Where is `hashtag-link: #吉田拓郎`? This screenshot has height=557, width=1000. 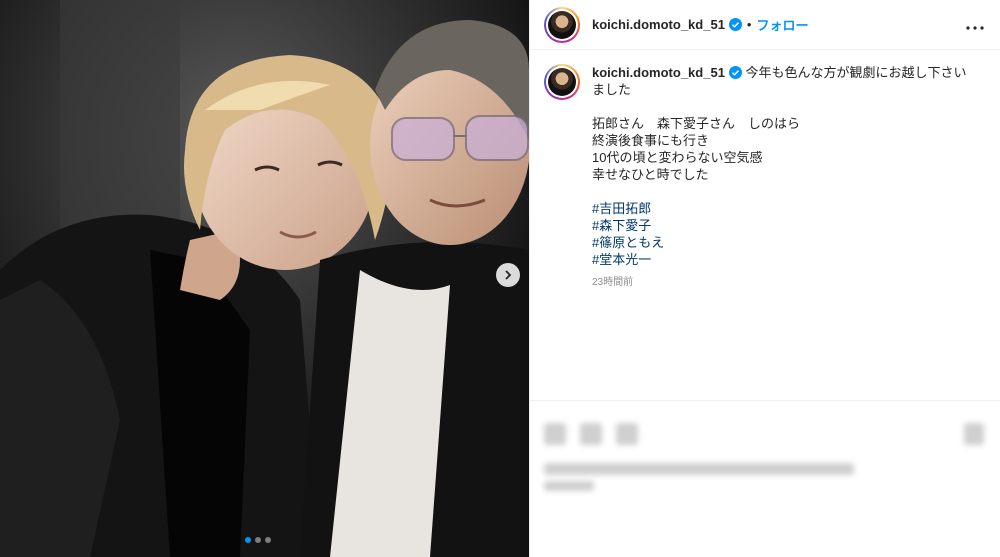 hashtag-link: #吉田拓郎 is located at coordinates (782, 208).